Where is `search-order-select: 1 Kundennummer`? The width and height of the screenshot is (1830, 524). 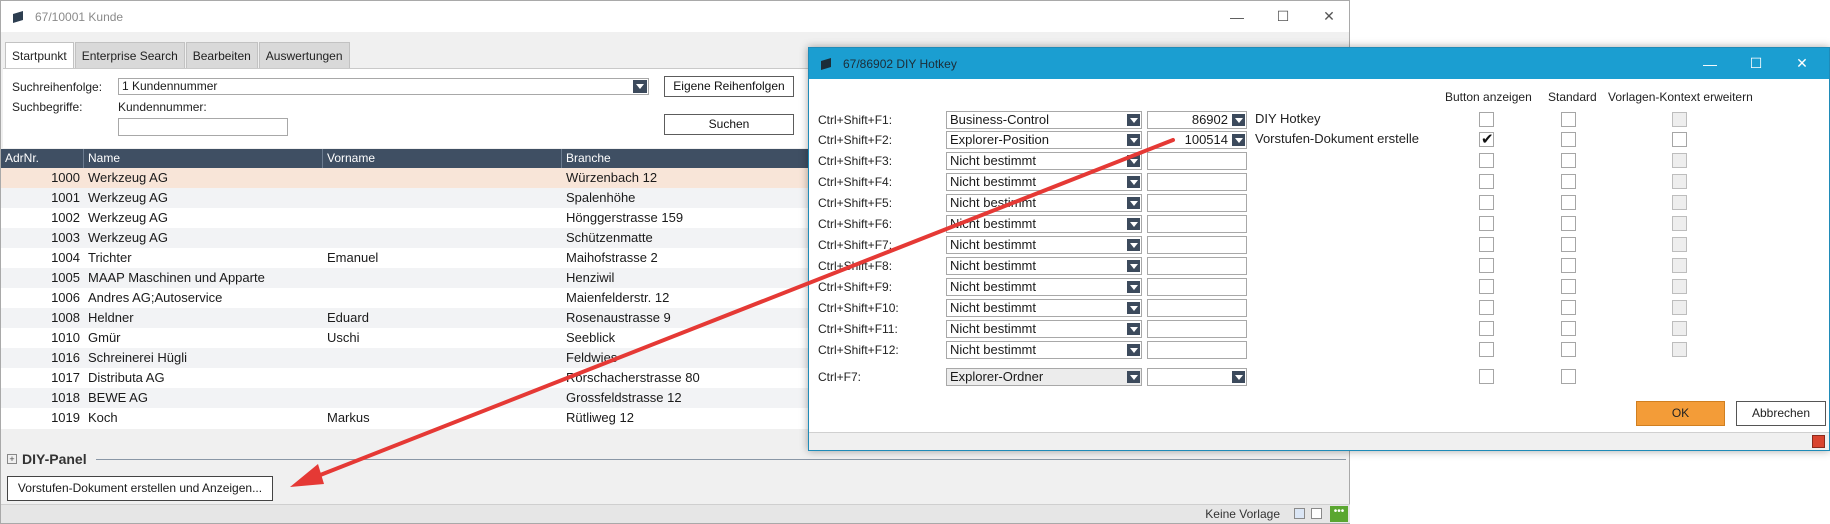 search-order-select: 1 Kundennummer is located at coordinates (383, 86).